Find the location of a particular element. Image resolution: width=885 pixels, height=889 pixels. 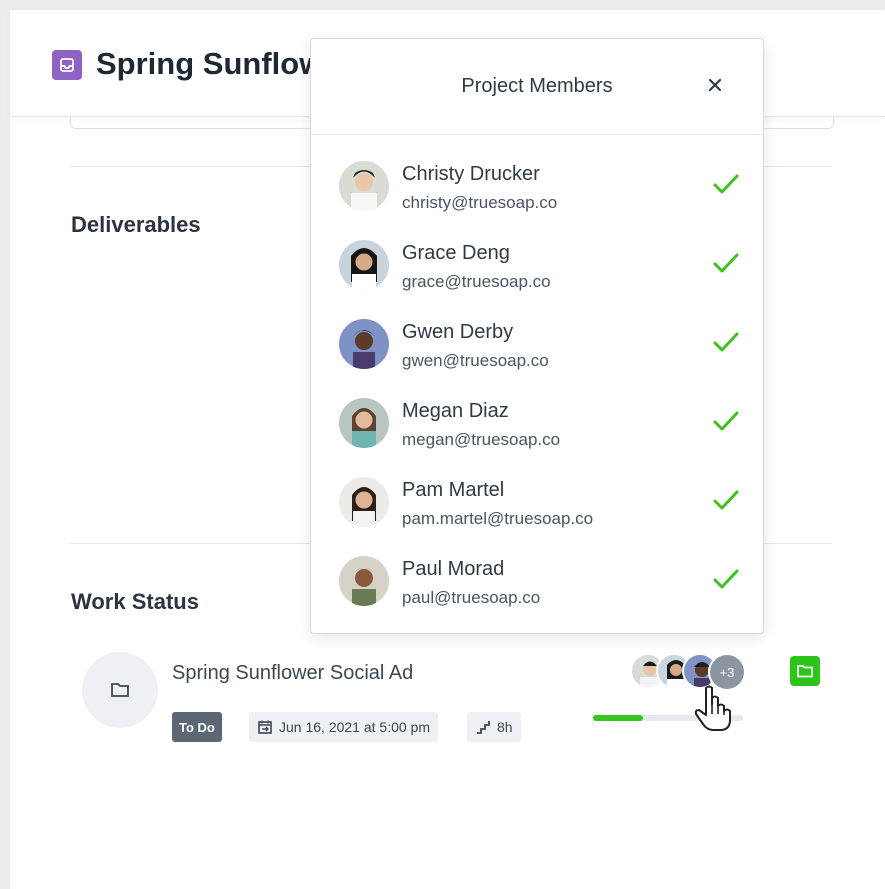

status-badge: To Do is located at coordinates (197, 727).